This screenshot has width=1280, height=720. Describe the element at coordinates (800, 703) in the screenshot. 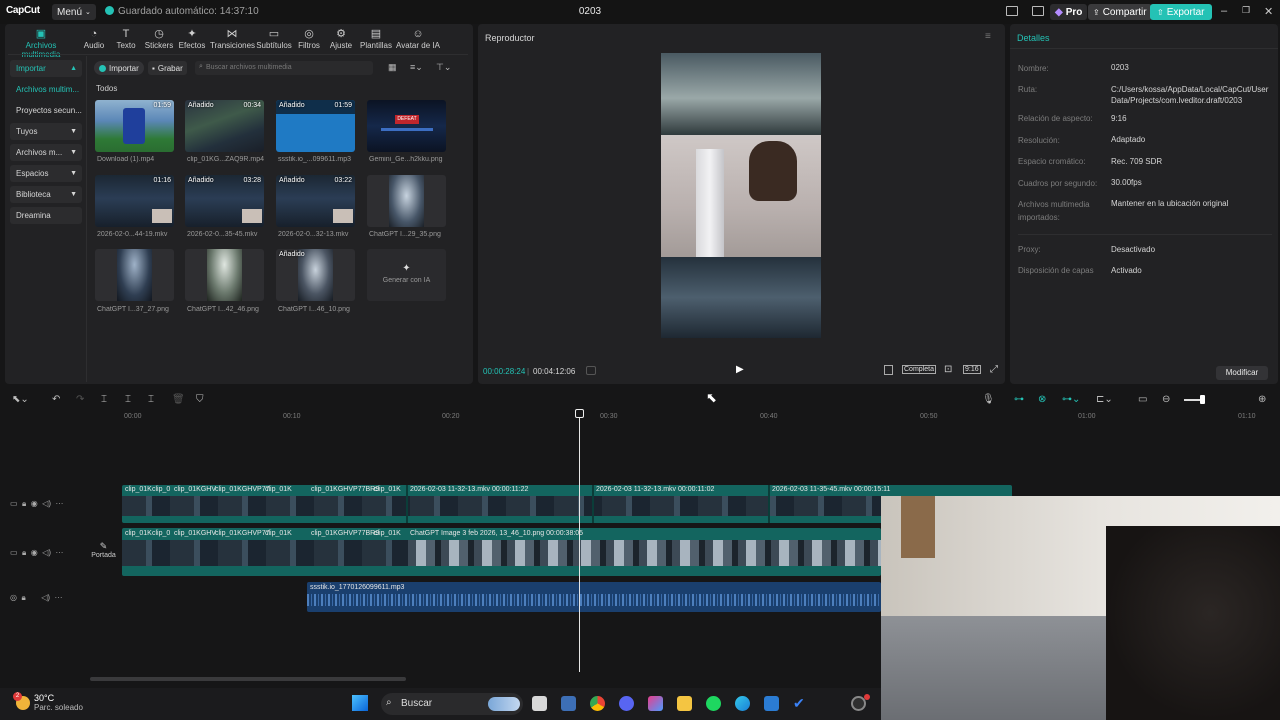

I see `todo-icon: ✔` at that location.